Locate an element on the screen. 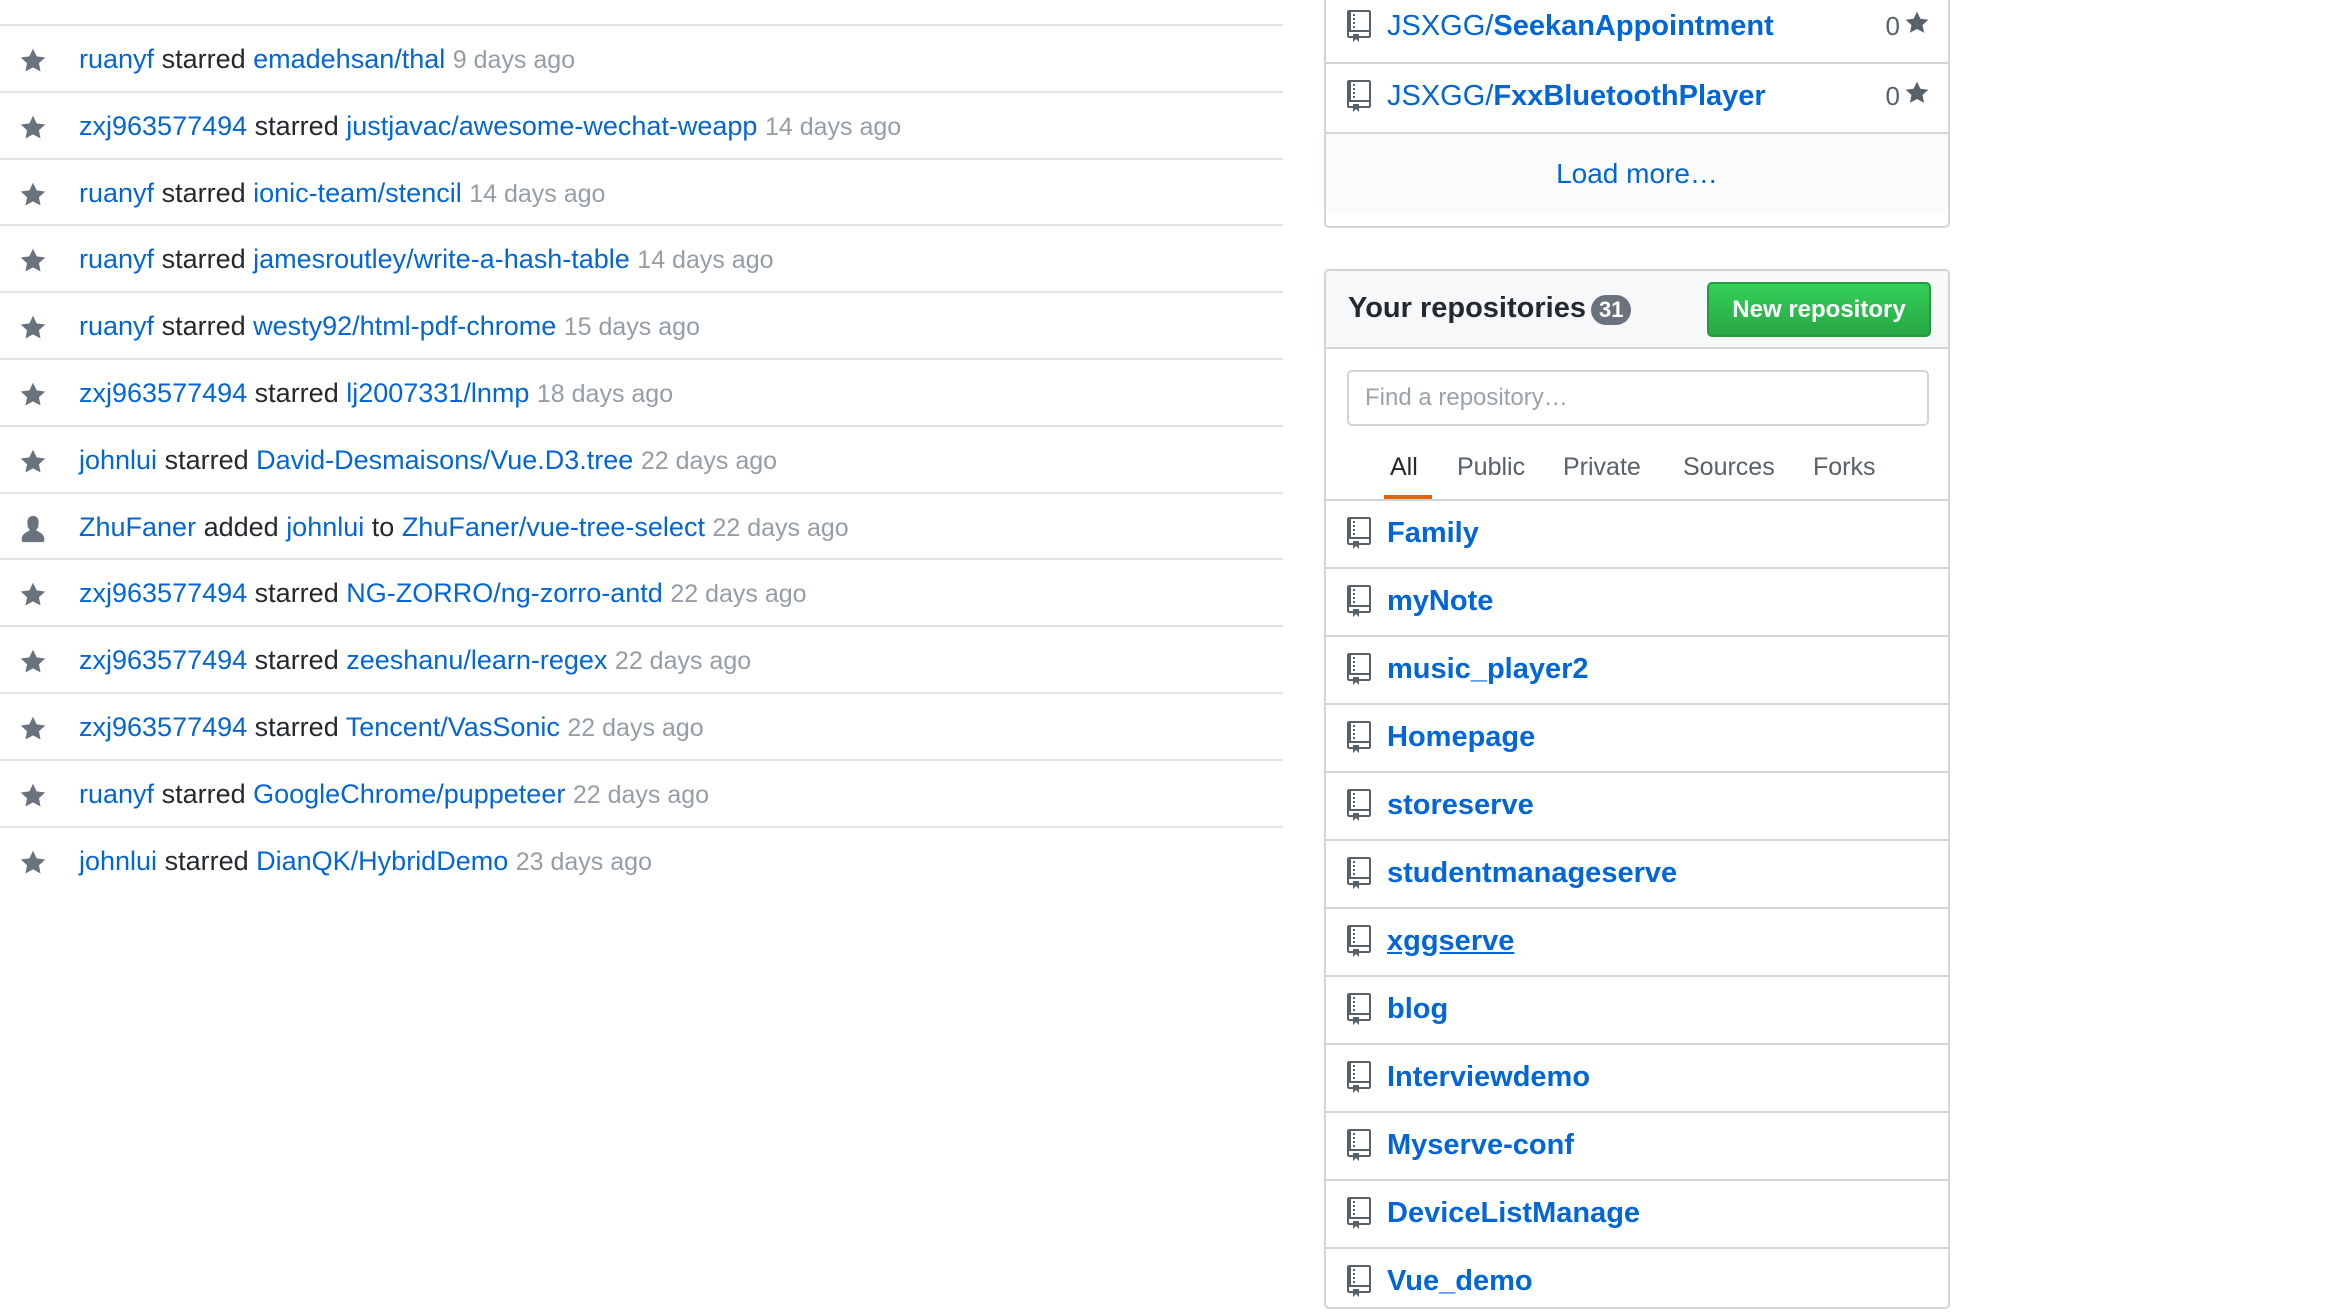 This screenshot has width=2348, height=1315. repo-link: emadehsan/thal is located at coordinates (349, 59).